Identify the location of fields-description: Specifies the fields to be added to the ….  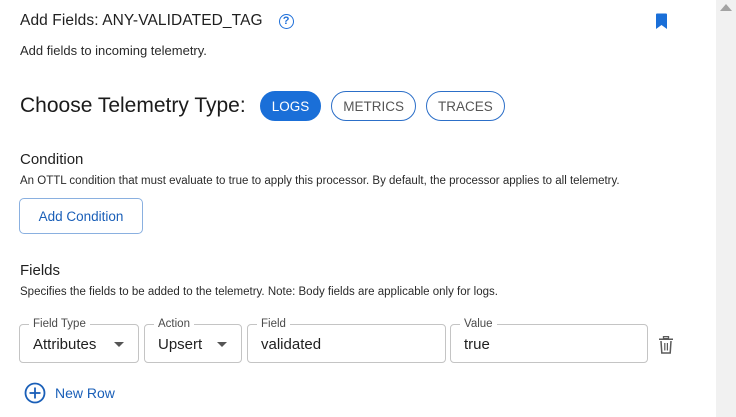
(259, 292).